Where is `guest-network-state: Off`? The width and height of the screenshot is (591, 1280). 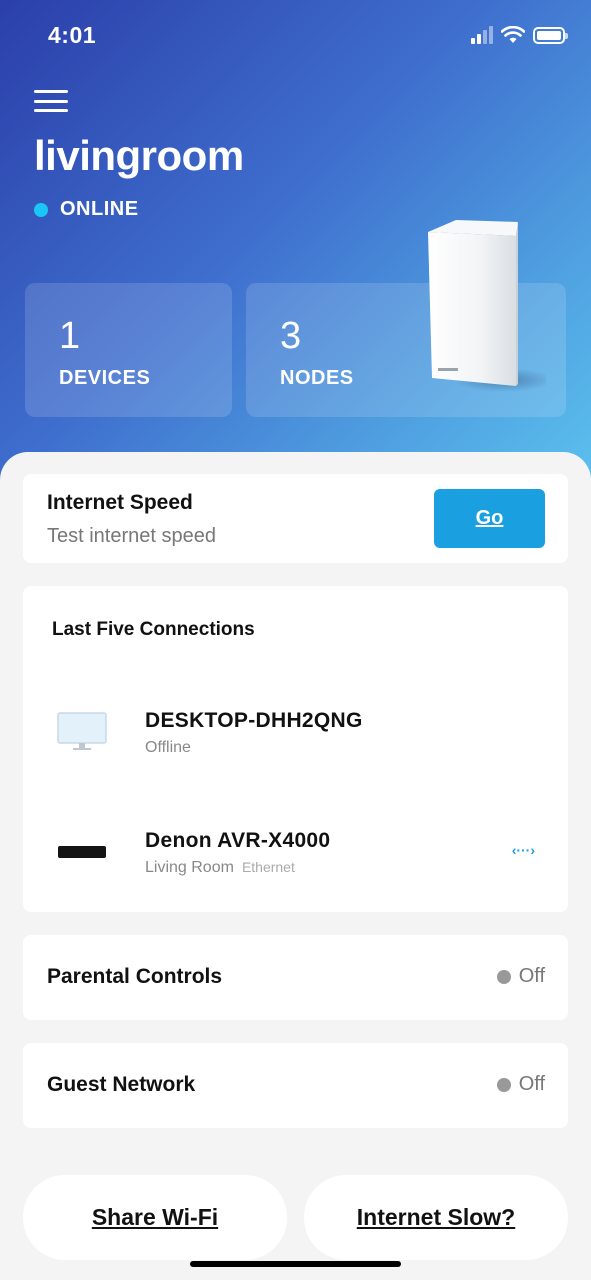
guest-network-state: Off is located at coordinates (531, 1084).